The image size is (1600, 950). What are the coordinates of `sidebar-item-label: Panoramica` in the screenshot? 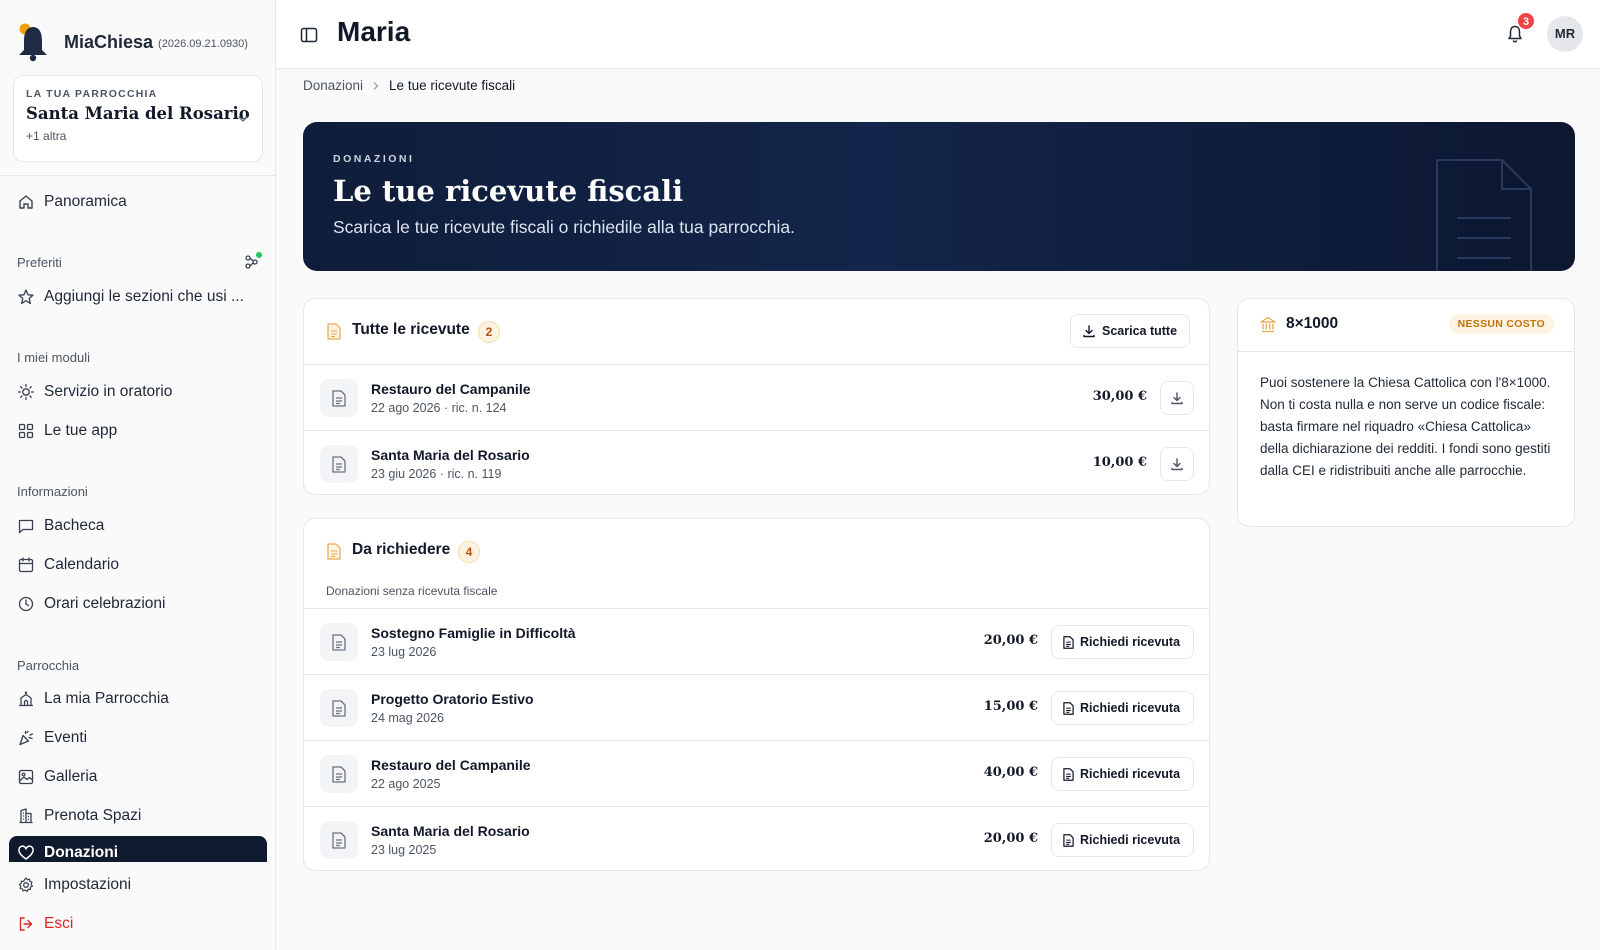 It's located at (85, 201).